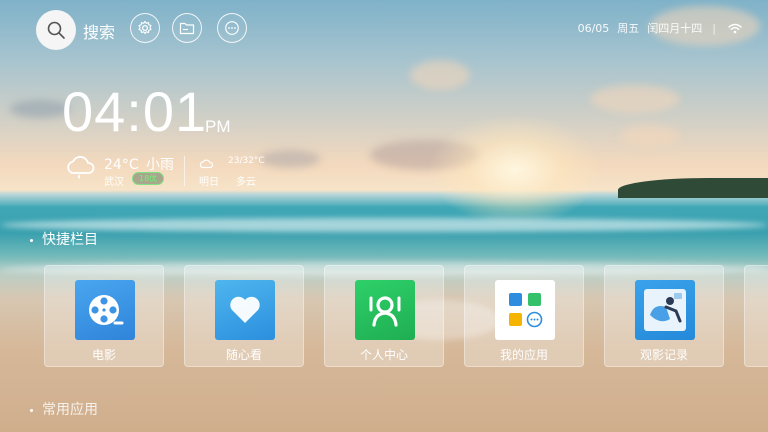  I want to click on shortcut-my-apps: 我的应用, so click(524, 316).